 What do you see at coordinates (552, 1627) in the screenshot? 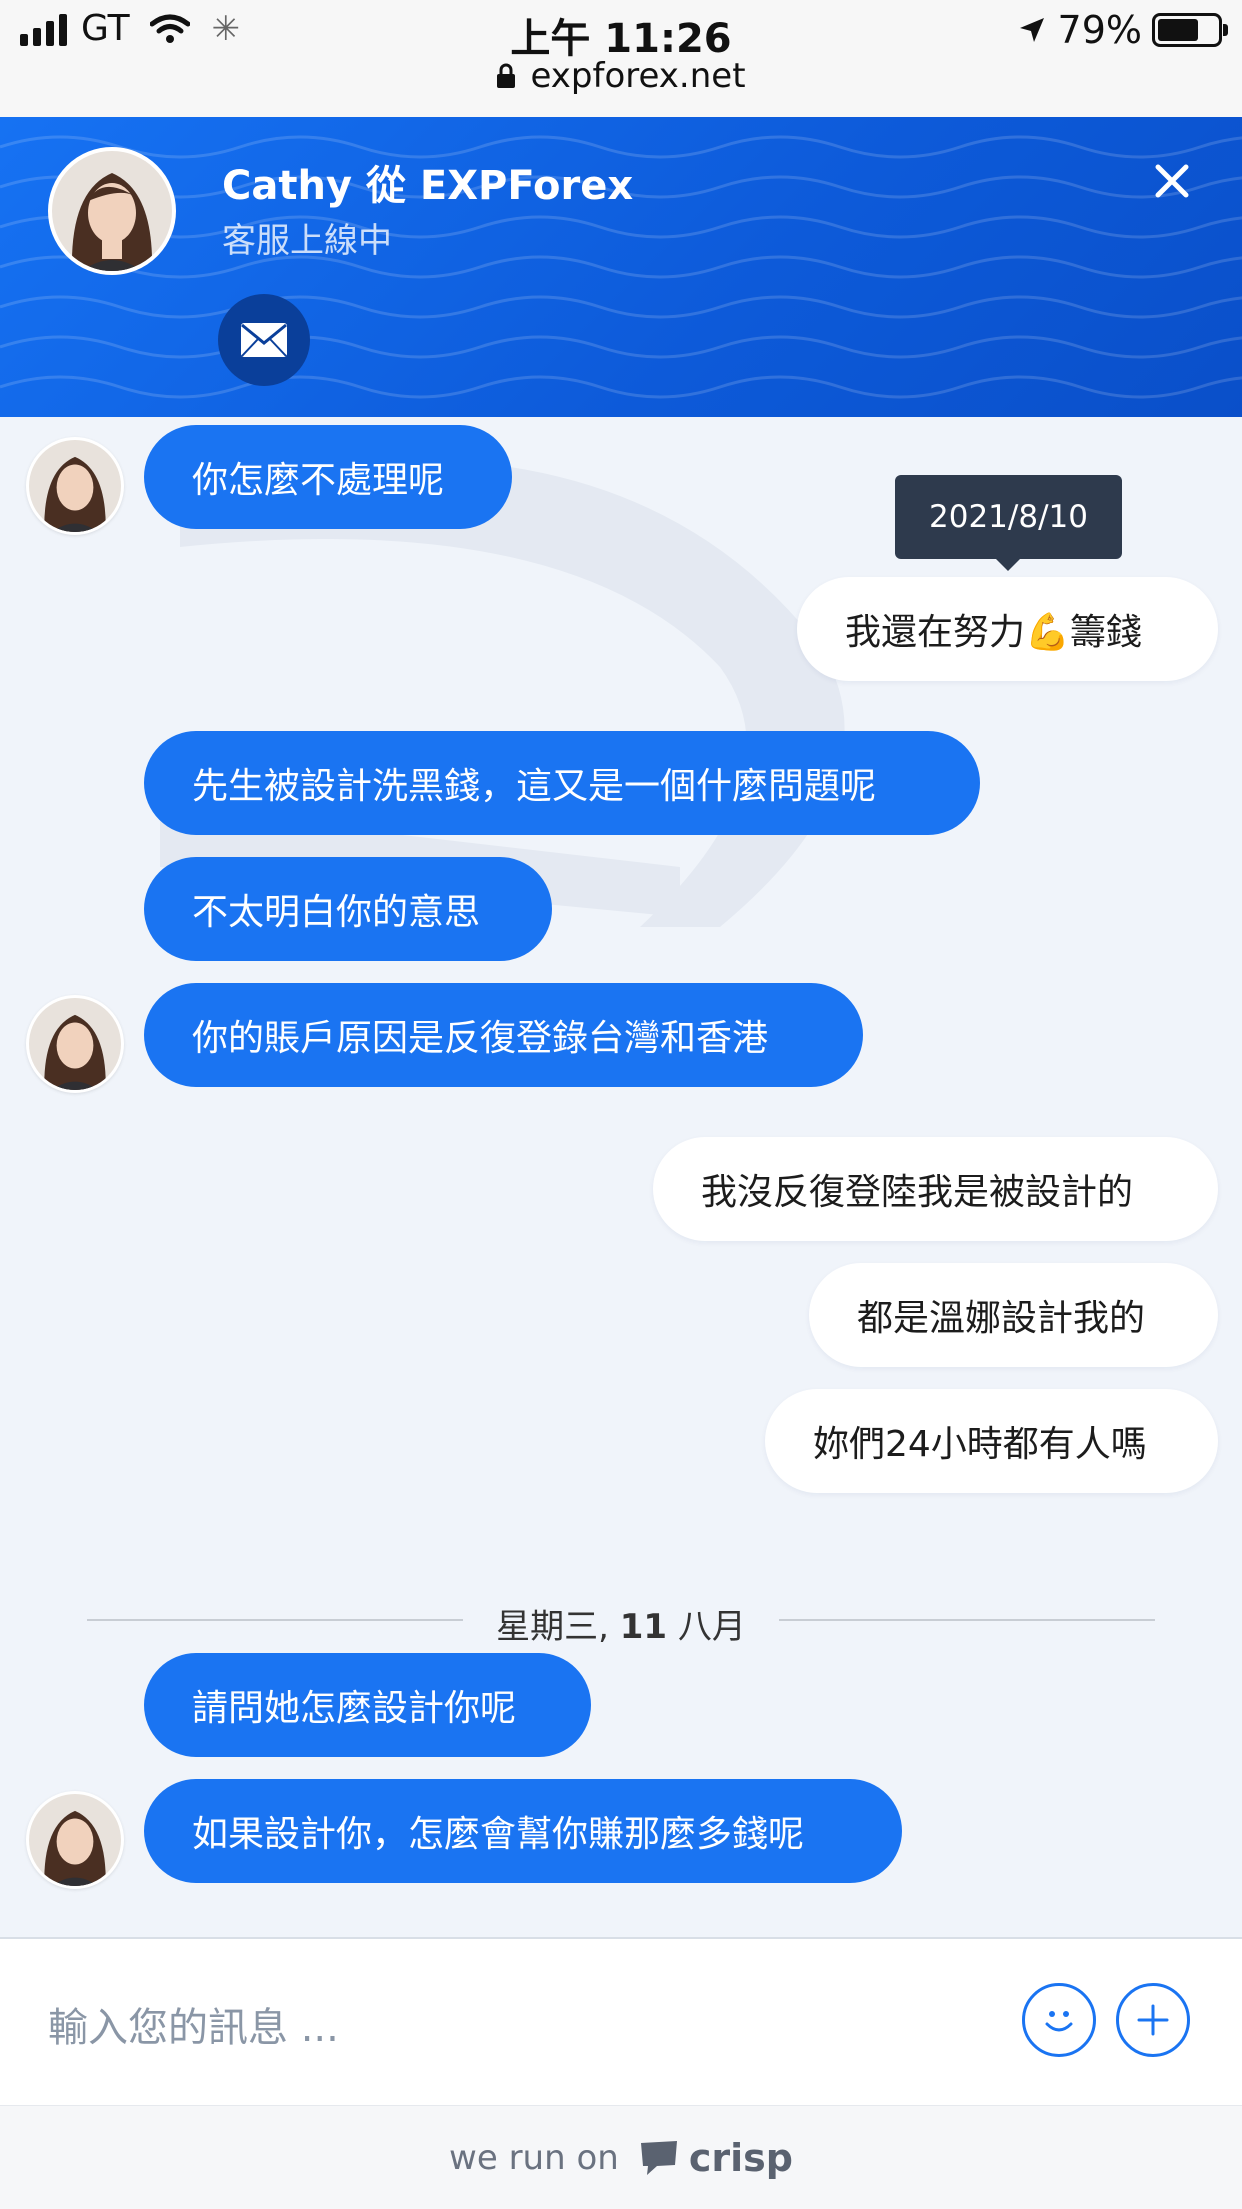
I see `divider-day: 星期三,` at bounding box center [552, 1627].